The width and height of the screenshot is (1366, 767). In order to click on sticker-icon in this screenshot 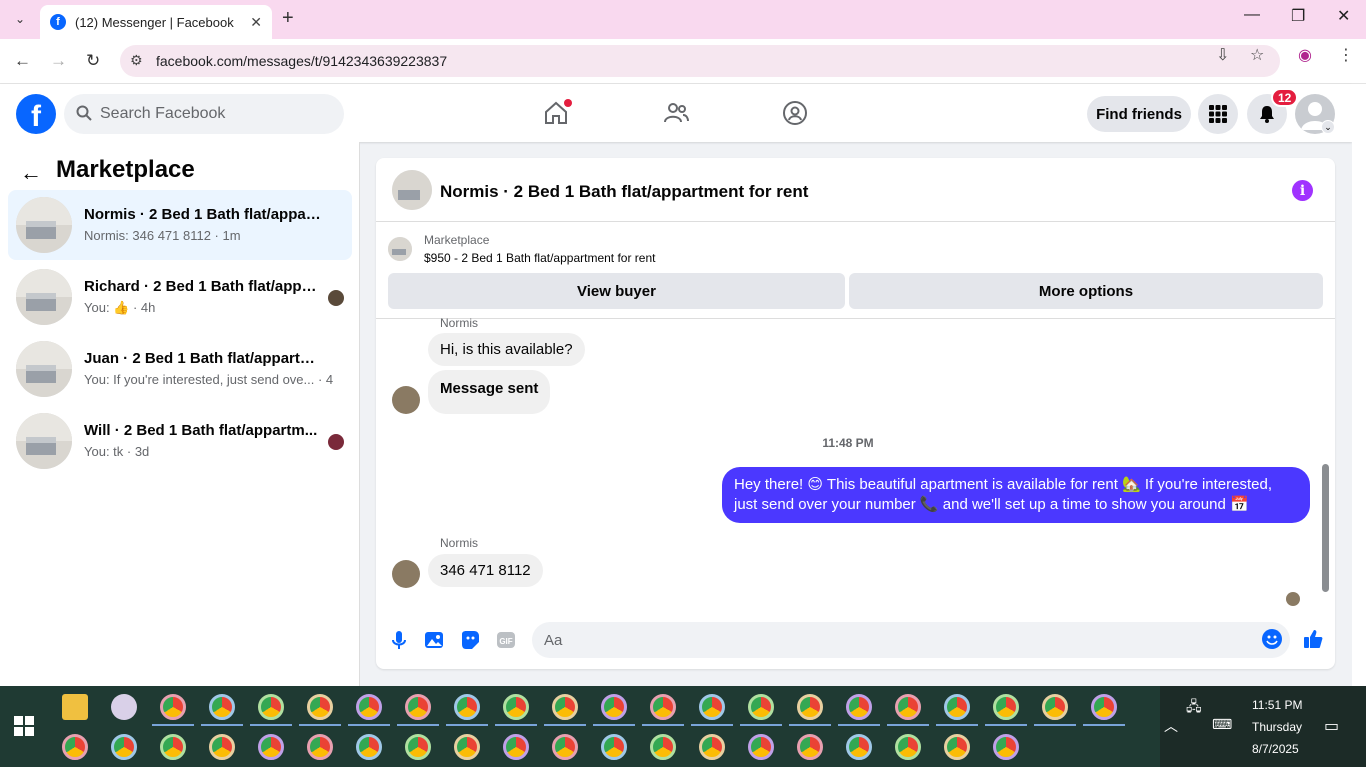, I will do `click(470, 640)`.